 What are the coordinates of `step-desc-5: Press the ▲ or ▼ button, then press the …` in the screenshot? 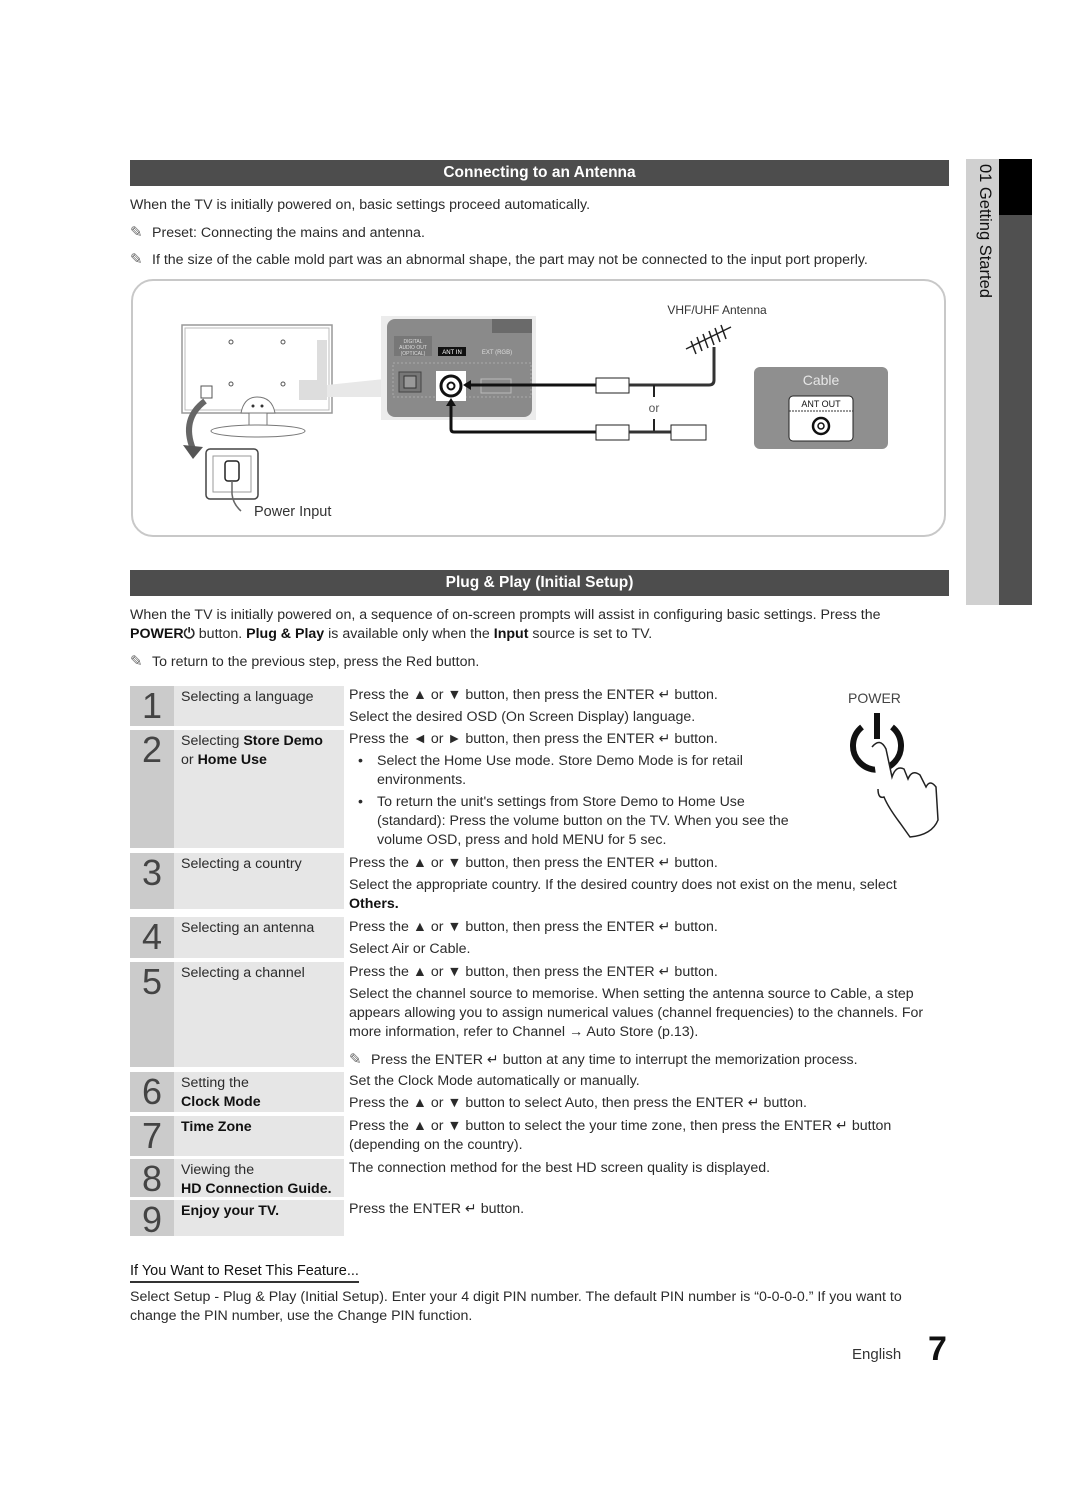 It's located at (636, 1016).